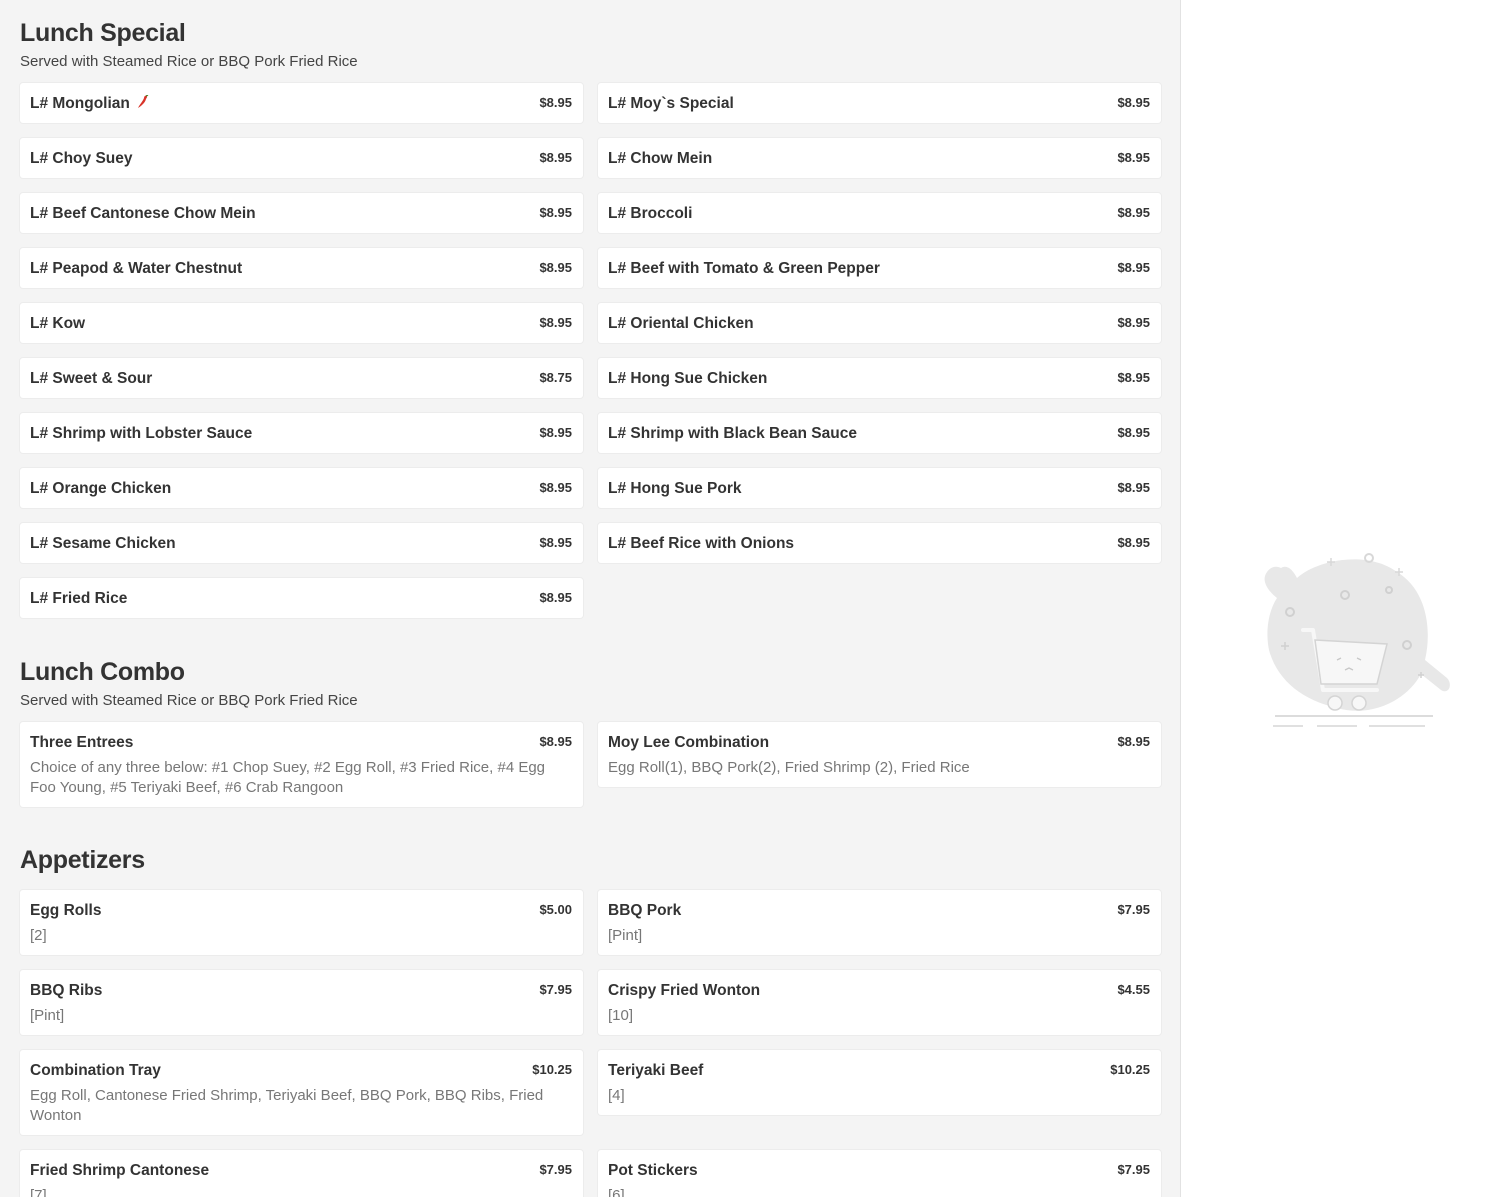  What do you see at coordinates (879, 323) in the screenshot?
I see `menu-item: L# Oriental Chicken $8.95` at bounding box center [879, 323].